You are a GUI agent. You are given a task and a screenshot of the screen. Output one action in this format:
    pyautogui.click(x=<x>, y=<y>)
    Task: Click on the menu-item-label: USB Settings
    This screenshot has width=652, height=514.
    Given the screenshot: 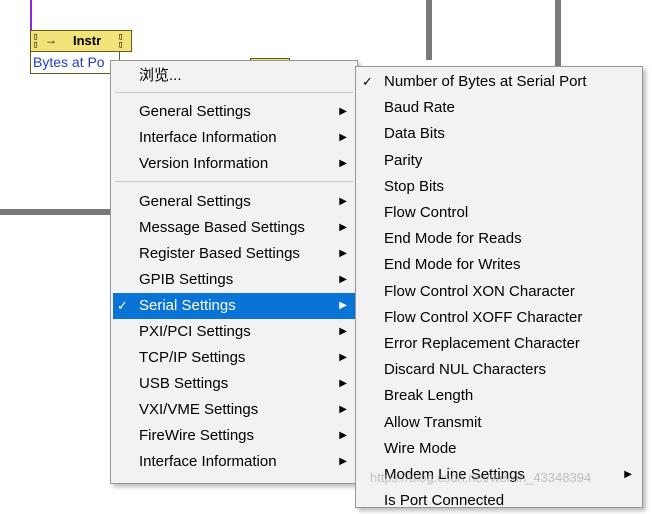 What is the action you would take?
    pyautogui.click(x=184, y=383)
    